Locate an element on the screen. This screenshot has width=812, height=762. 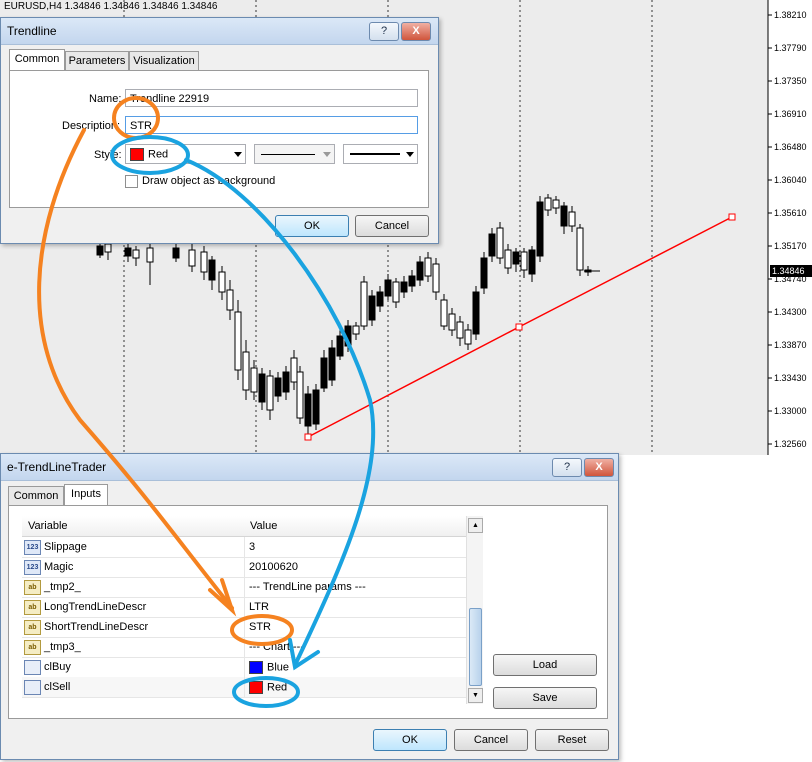
dialog-title: Trendline is located at coordinates (32, 31).